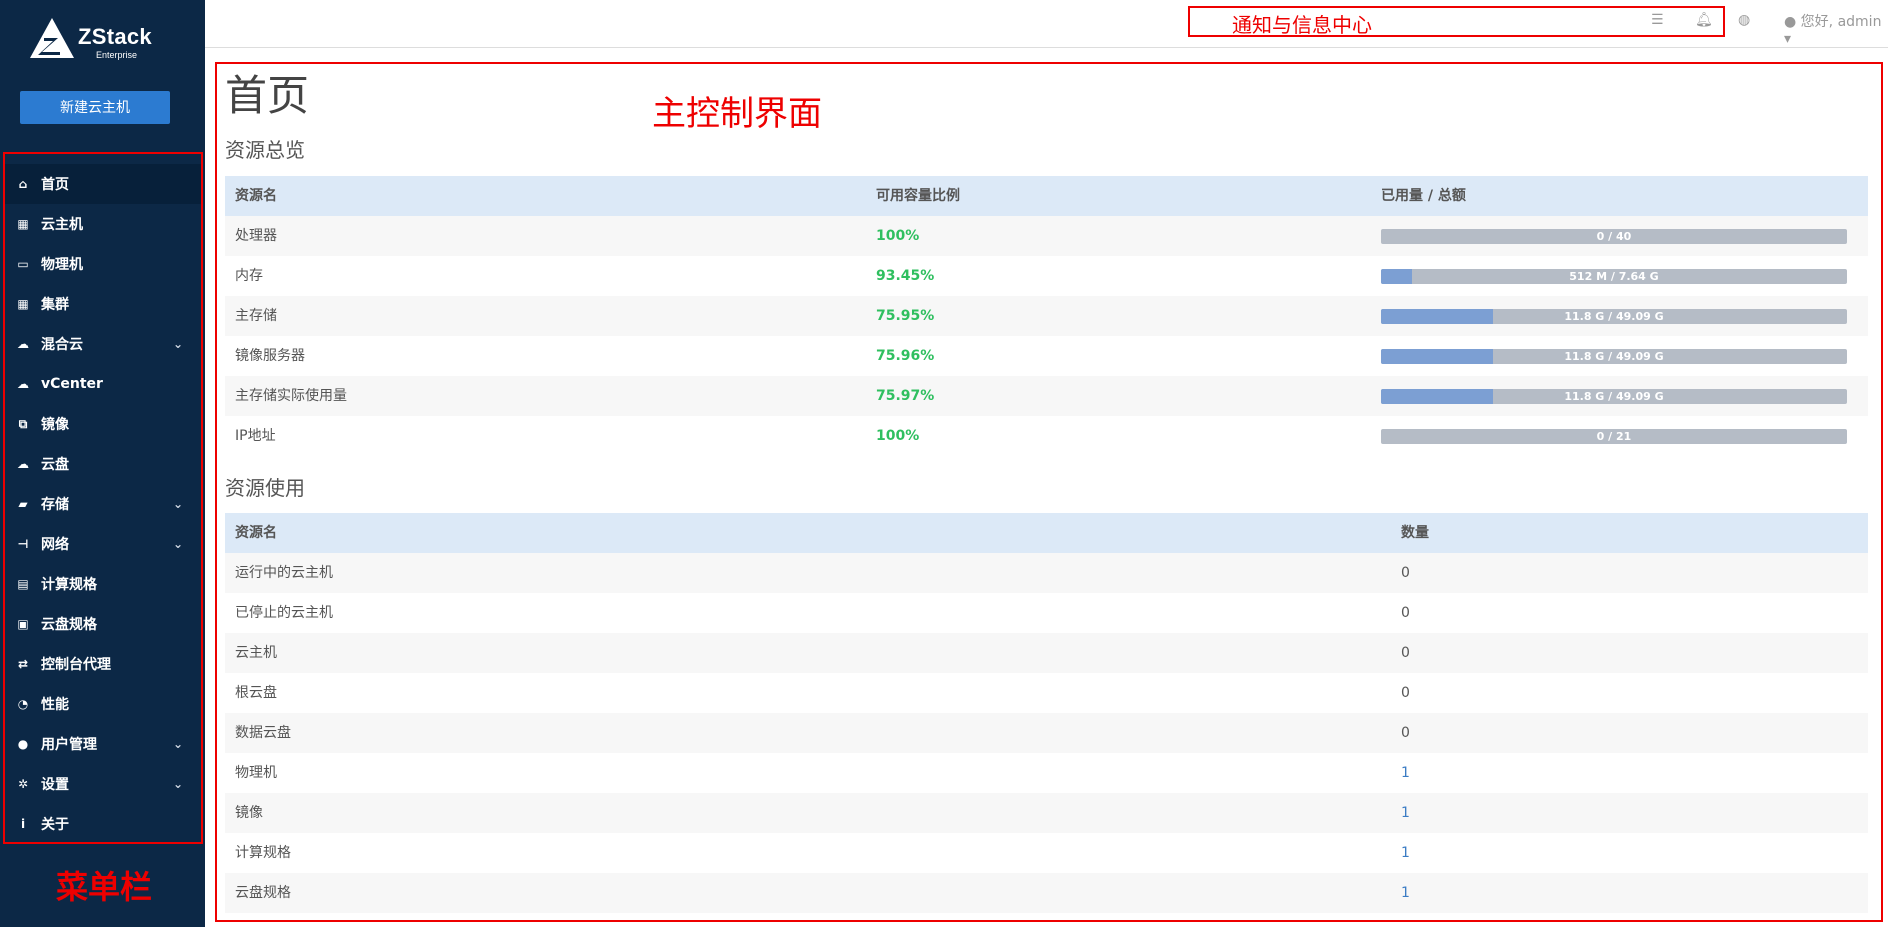 This screenshot has width=1888, height=927. What do you see at coordinates (249, 276) in the screenshot?
I see `resource-name: 内存` at bounding box center [249, 276].